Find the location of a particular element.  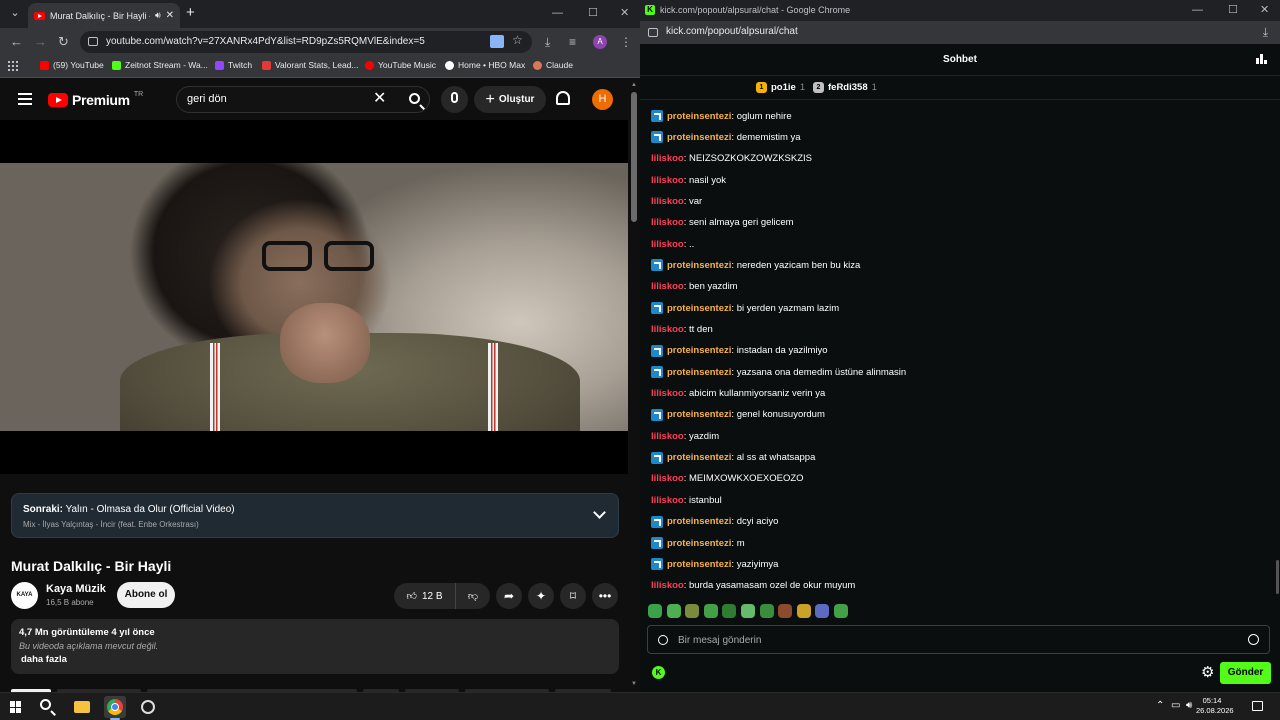

system-clock: 05:14 26.08.2026 is located at coordinates (1215, 706).